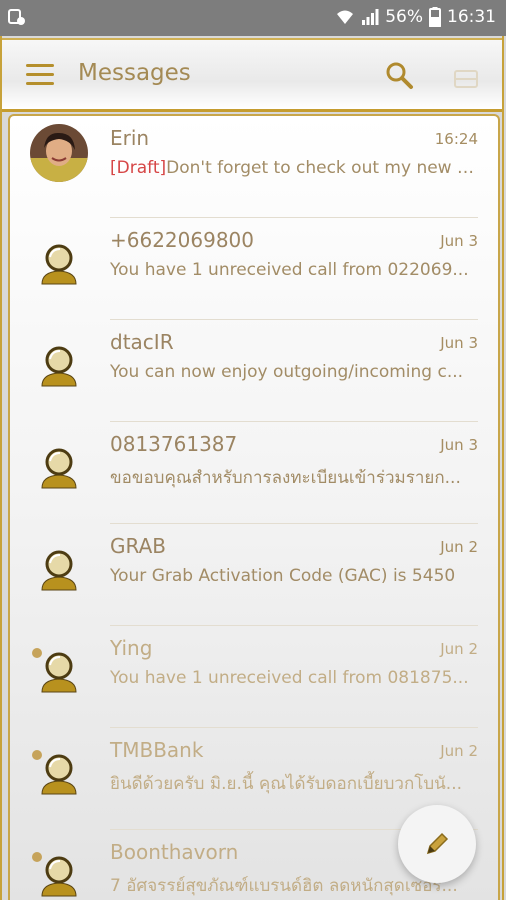 The width and height of the screenshot is (506, 900). I want to click on contact-name: Erin, so click(130, 138).